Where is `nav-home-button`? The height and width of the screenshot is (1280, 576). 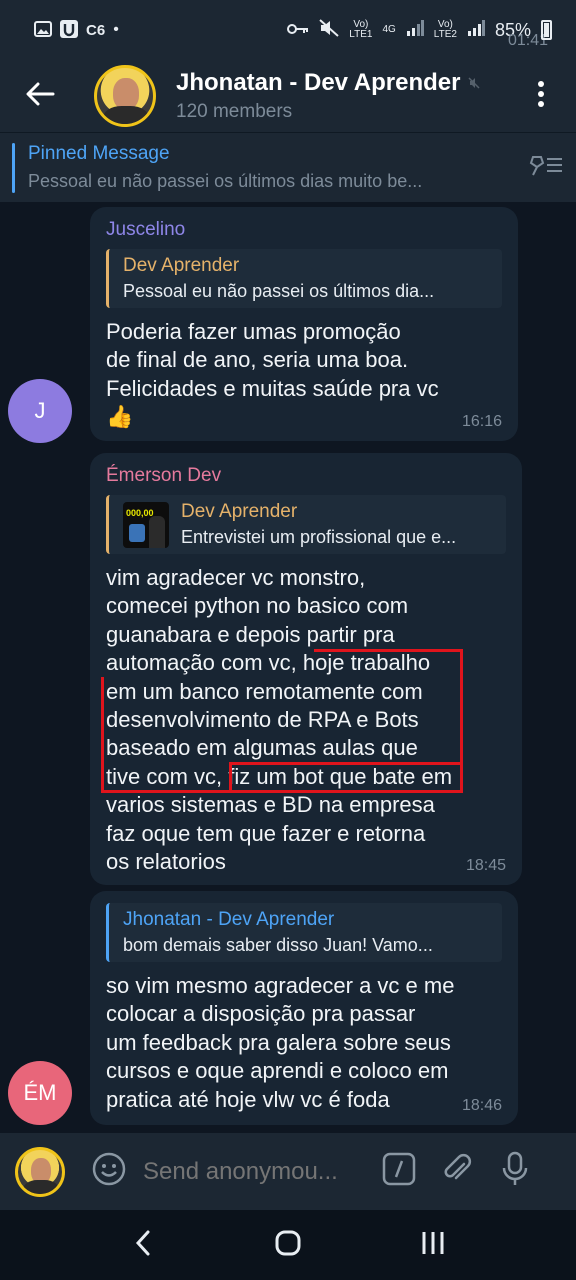
nav-home-button is located at coordinates (288, 1245).